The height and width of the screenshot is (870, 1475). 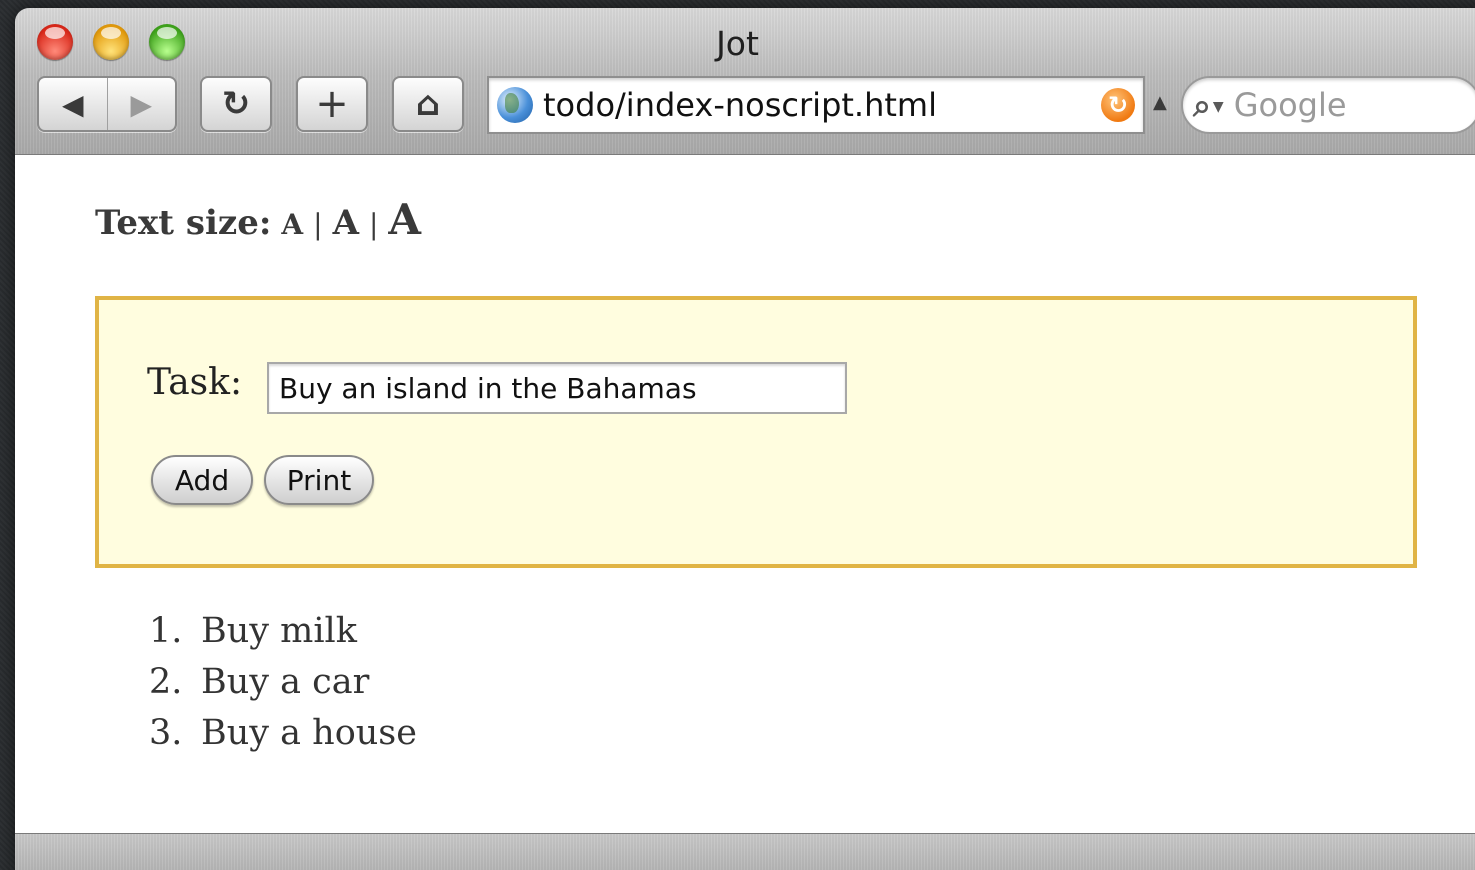 I want to click on task-label: Task:, so click(x=195, y=382).